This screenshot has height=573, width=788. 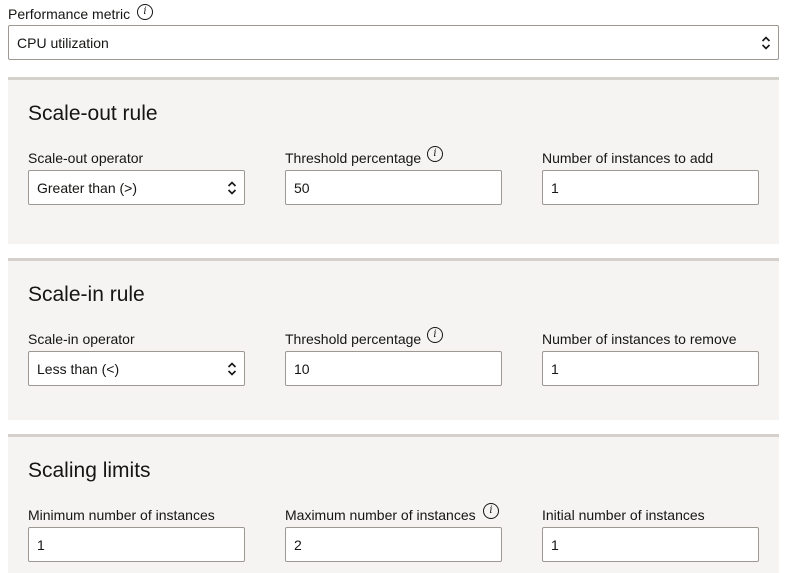 What do you see at coordinates (650, 368) in the screenshot?
I see `instances-to-remove-input: 1` at bounding box center [650, 368].